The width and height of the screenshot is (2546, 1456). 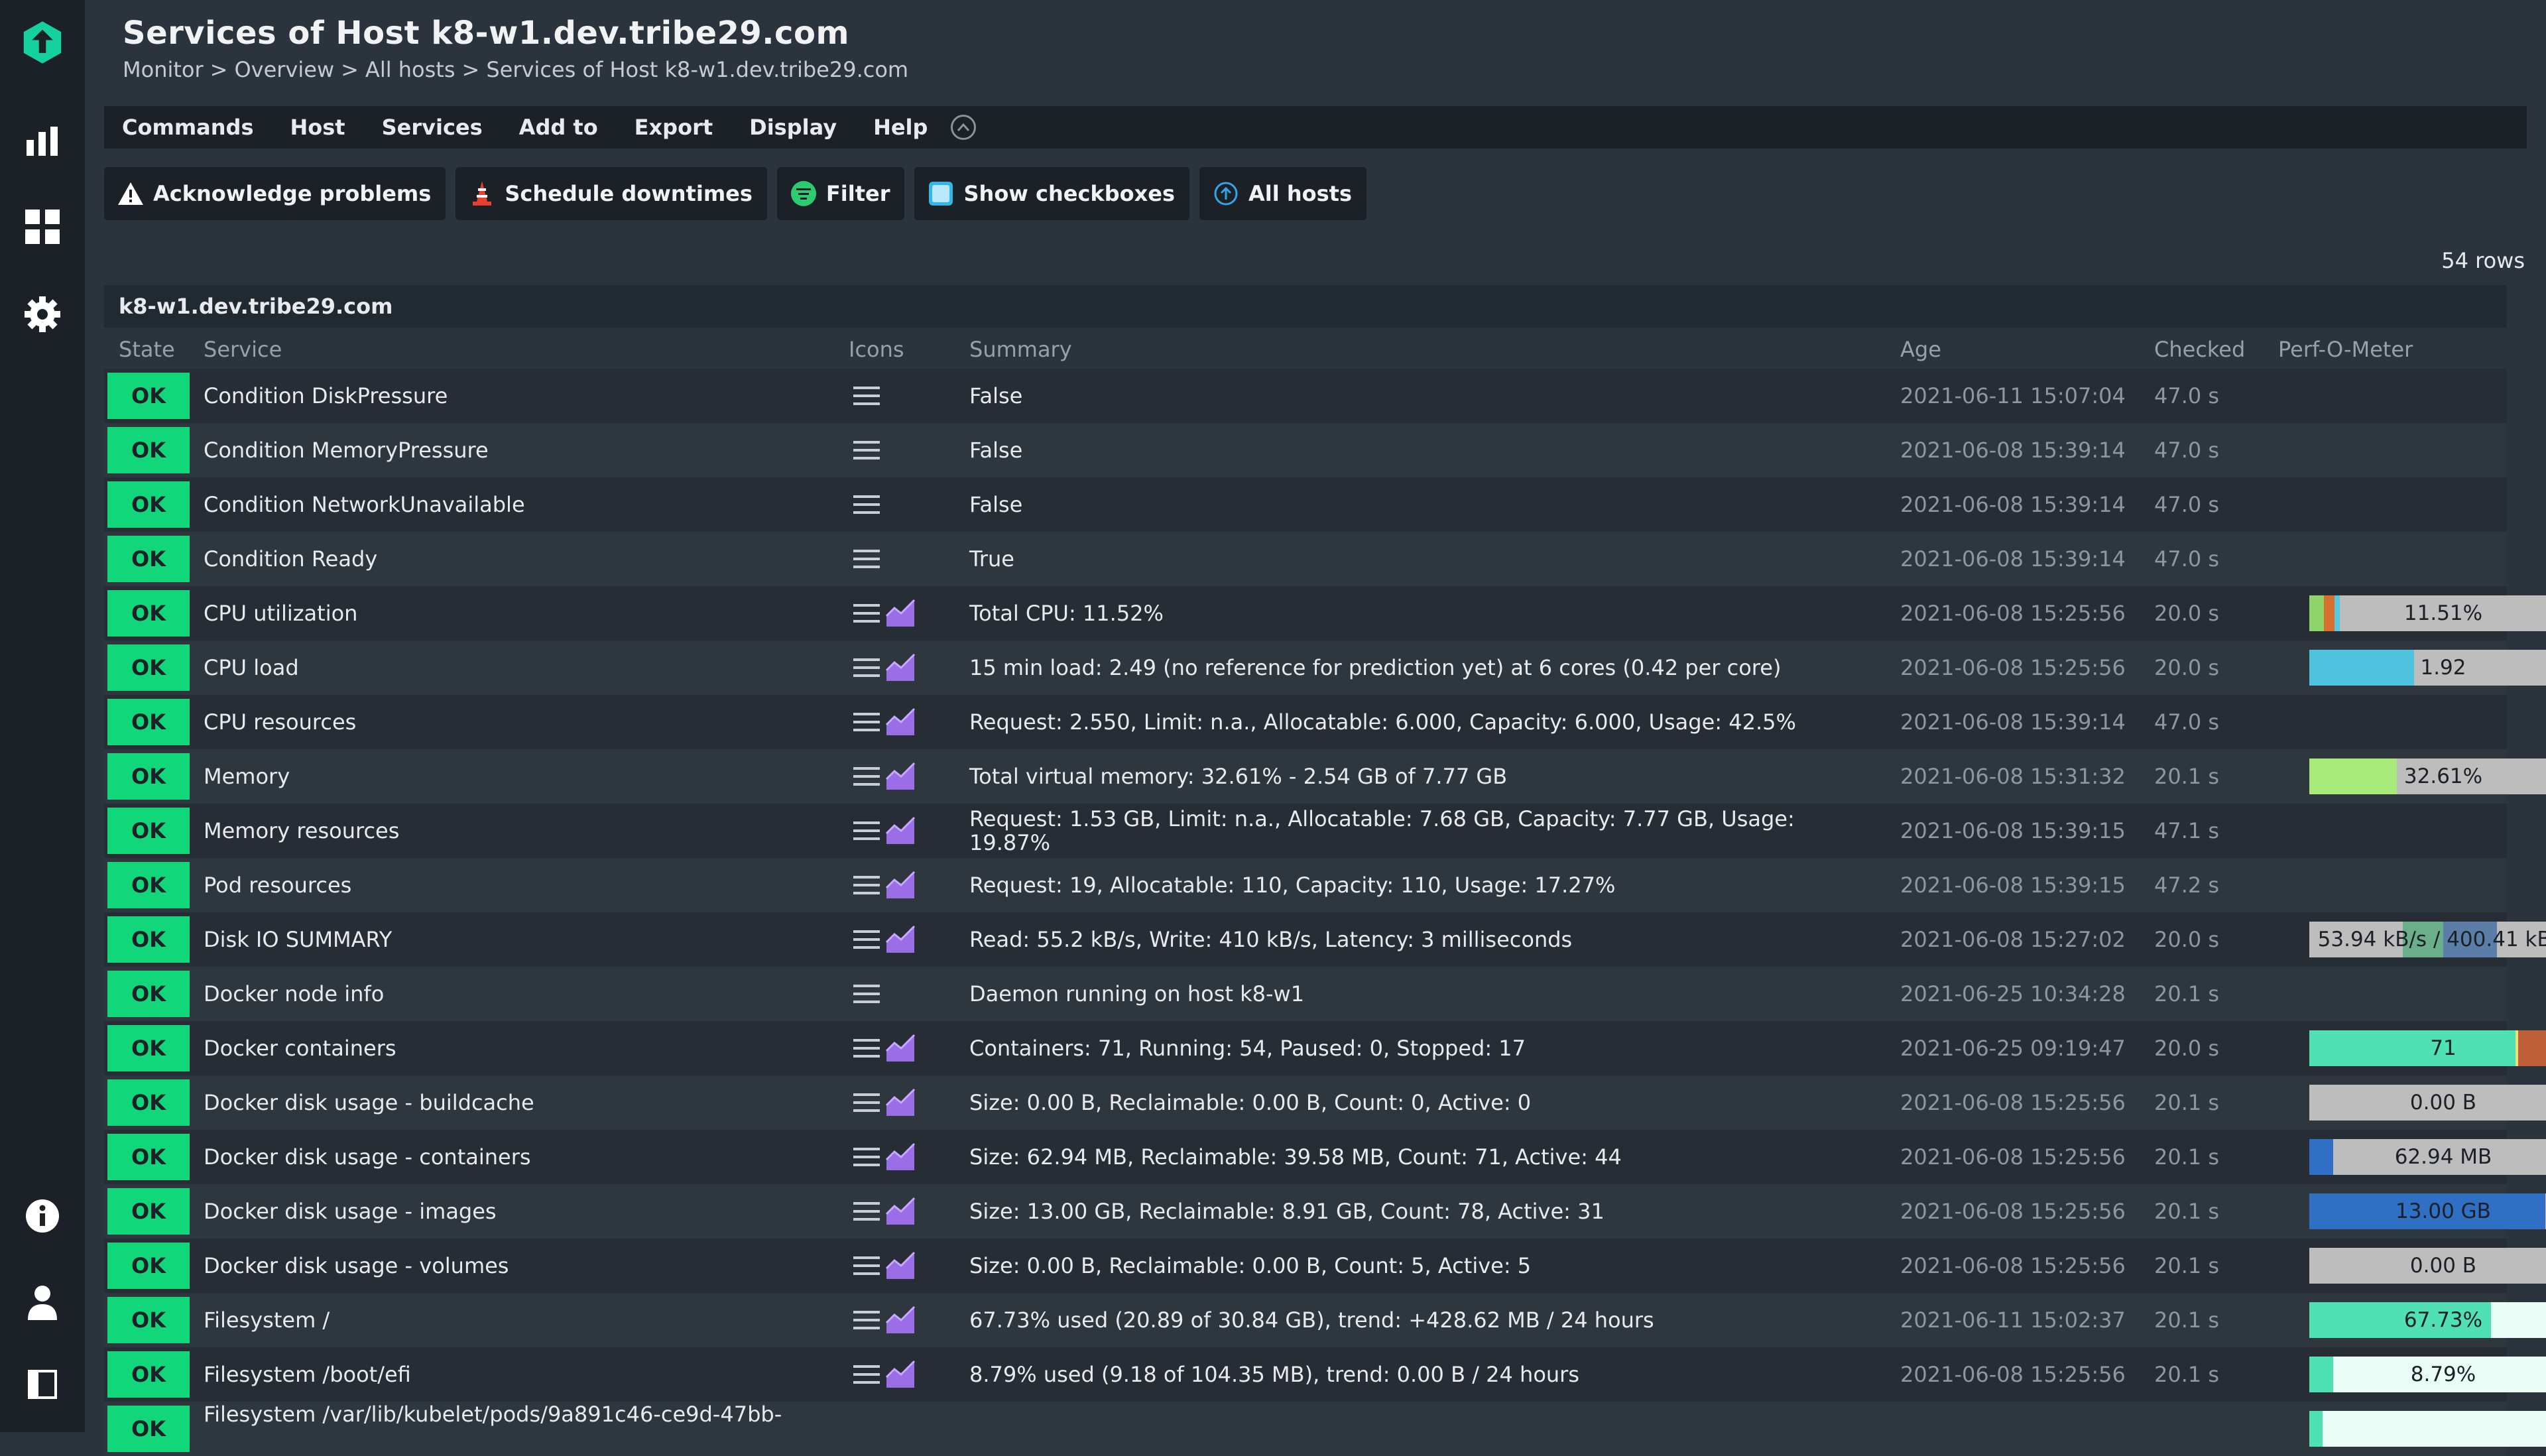 What do you see at coordinates (840, 193) in the screenshot?
I see `filter-button: Filter` at bounding box center [840, 193].